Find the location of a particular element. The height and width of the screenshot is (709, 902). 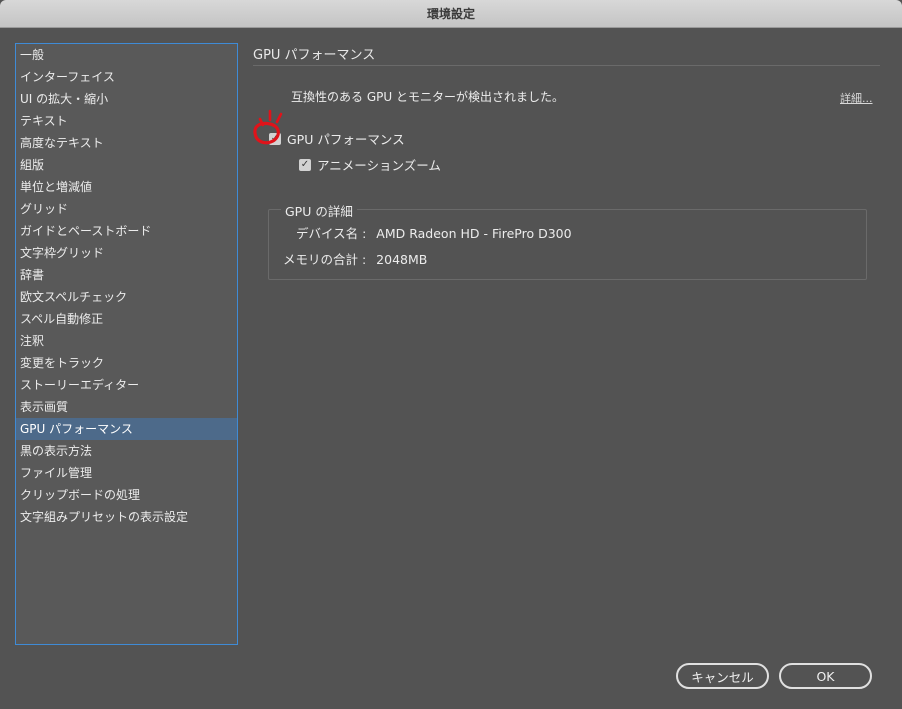

sidebar-item: 高度なテキスト is located at coordinates (126, 143).